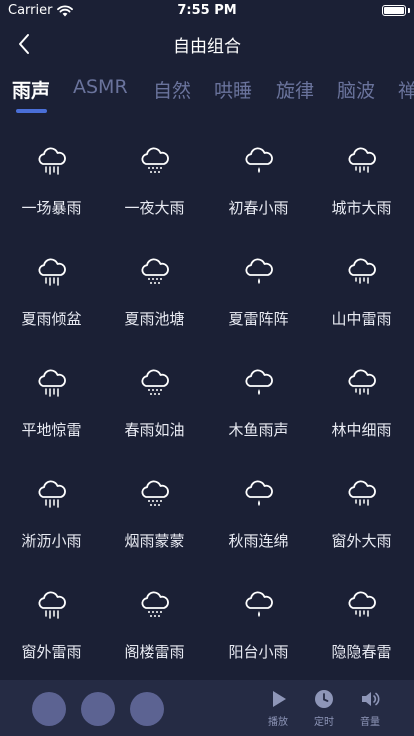  Describe the element at coordinates (31, 89) in the screenshot. I see `tab-rain: 雨声` at that location.